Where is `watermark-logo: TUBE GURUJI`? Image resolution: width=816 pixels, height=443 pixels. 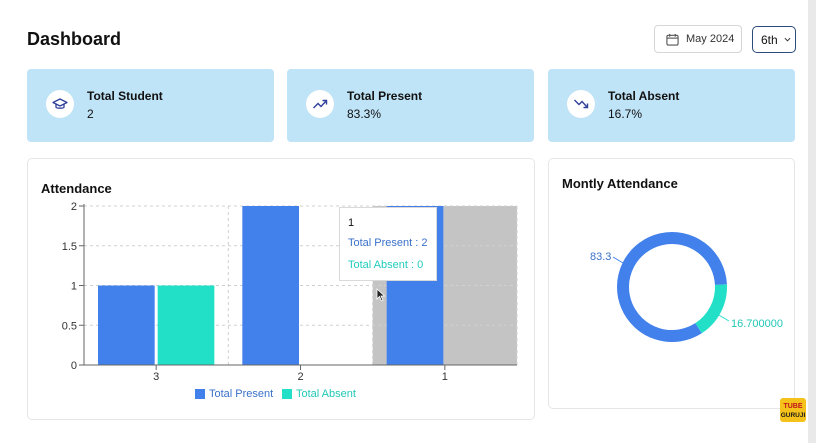 watermark-logo: TUBE GURUJI is located at coordinates (793, 410).